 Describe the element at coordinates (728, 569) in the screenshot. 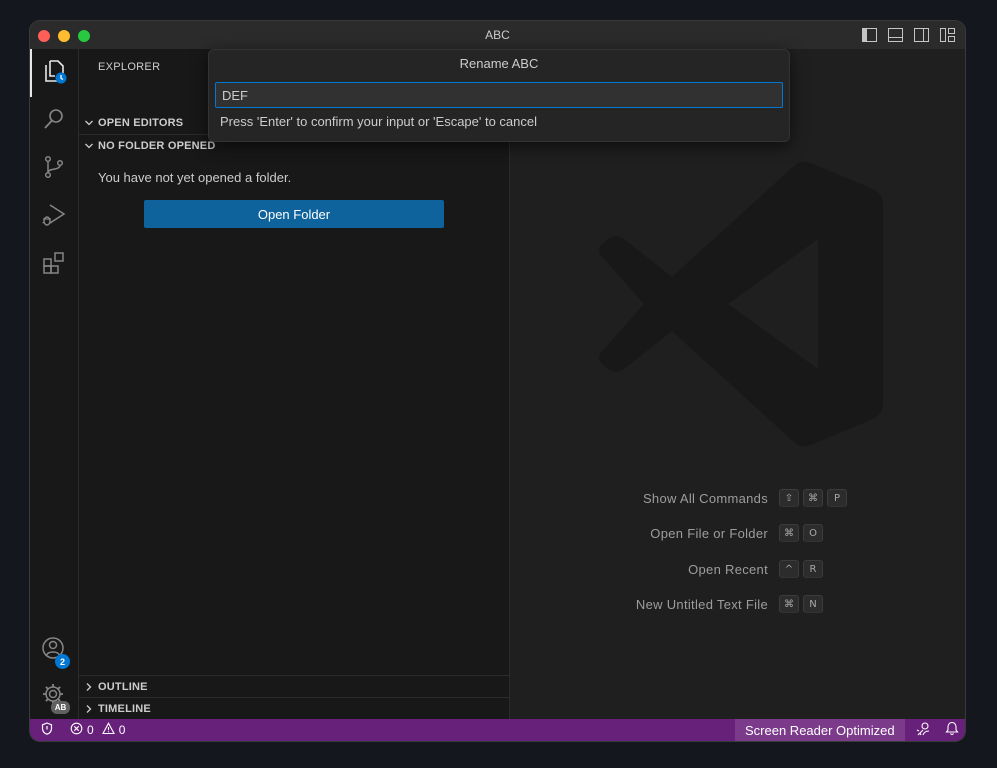

I see `shortcut-label: Open Recent` at that location.